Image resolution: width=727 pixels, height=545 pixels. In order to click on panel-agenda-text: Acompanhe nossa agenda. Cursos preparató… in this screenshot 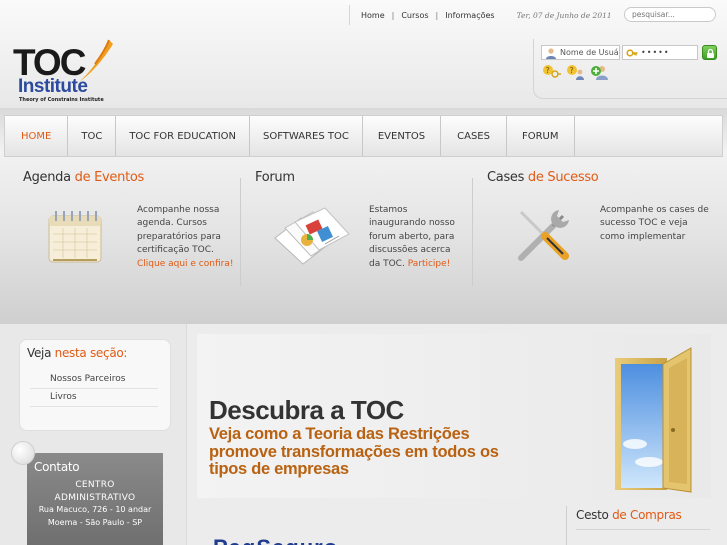, I will do `click(185, 237)`.